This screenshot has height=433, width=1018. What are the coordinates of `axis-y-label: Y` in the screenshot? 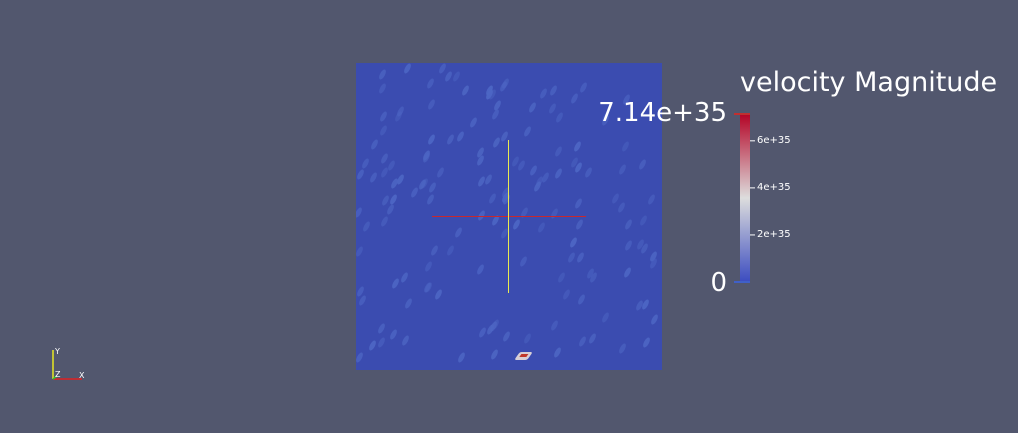 It's located at (57, 351).